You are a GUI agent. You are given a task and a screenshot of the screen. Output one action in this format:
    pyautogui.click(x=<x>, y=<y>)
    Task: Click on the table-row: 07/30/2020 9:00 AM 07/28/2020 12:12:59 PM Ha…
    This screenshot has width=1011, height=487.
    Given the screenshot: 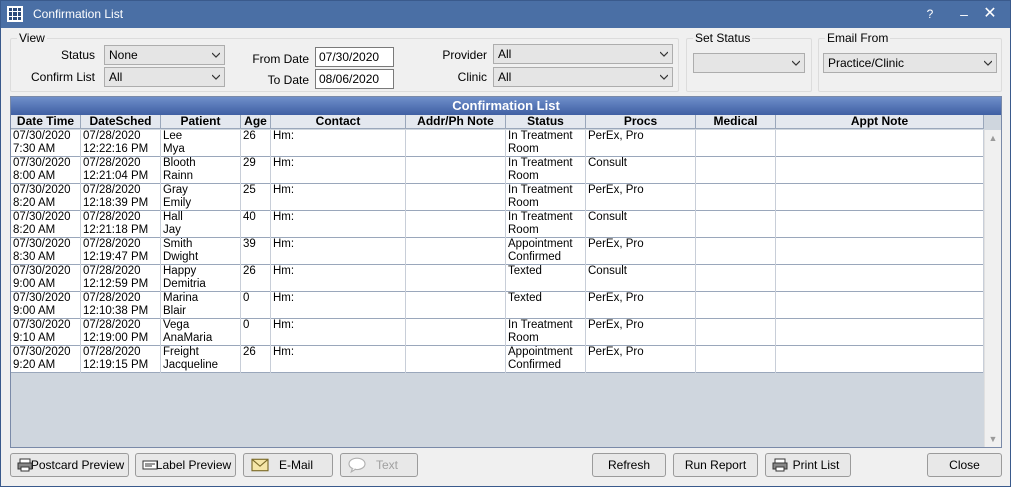 What is the action you would take?
    pyautogui.click(x=497, y=278)
    